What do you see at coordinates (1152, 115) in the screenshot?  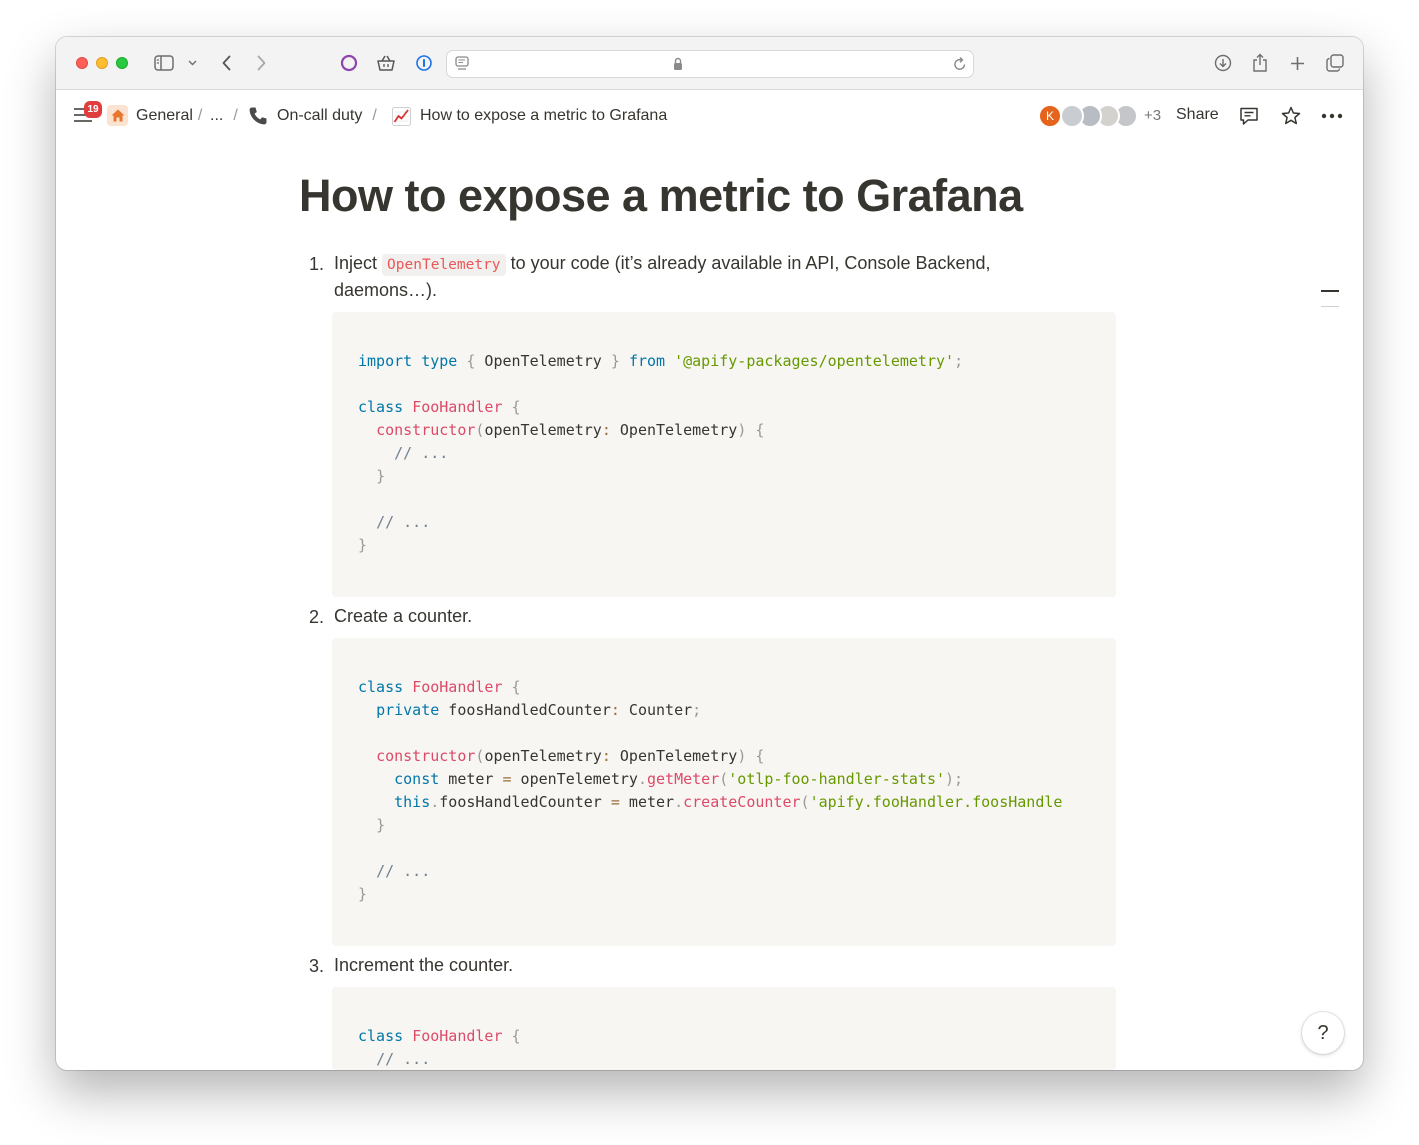 I see `extra-collaborators-count: +3` at bounding box center [1152, 115].